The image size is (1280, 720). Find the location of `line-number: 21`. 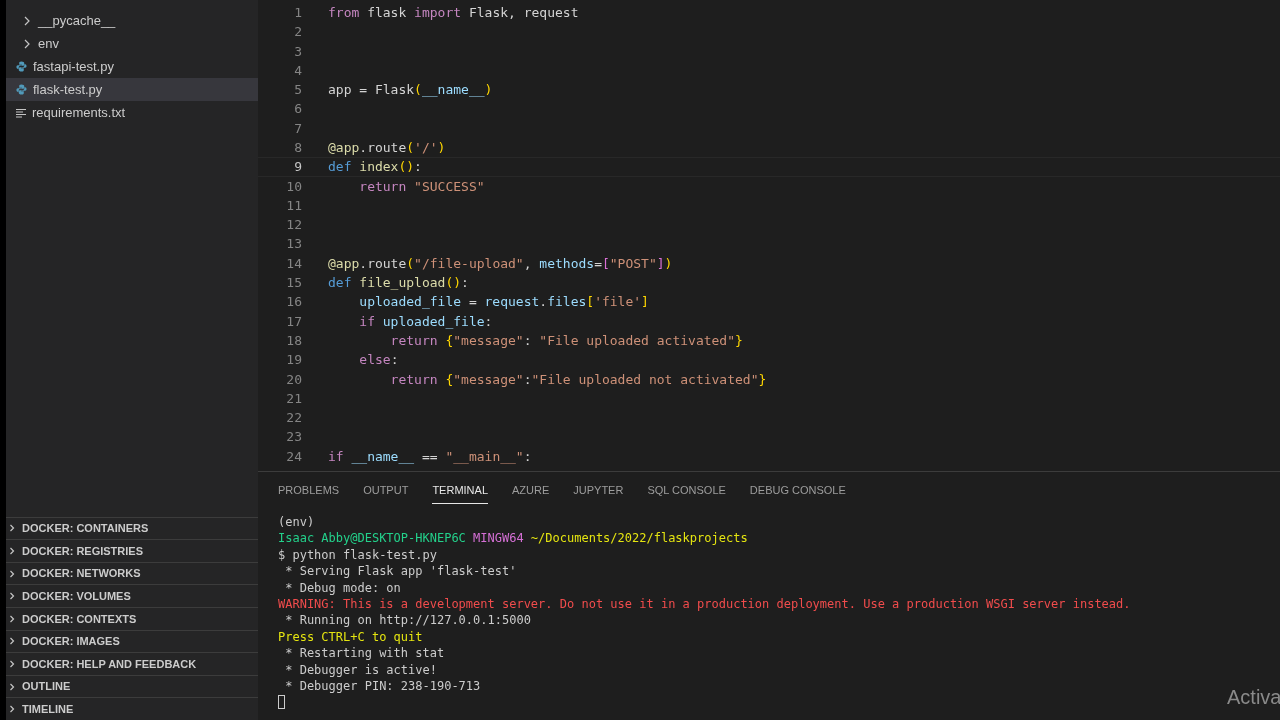

line-number: 21 is located at coordinates (293, 398).